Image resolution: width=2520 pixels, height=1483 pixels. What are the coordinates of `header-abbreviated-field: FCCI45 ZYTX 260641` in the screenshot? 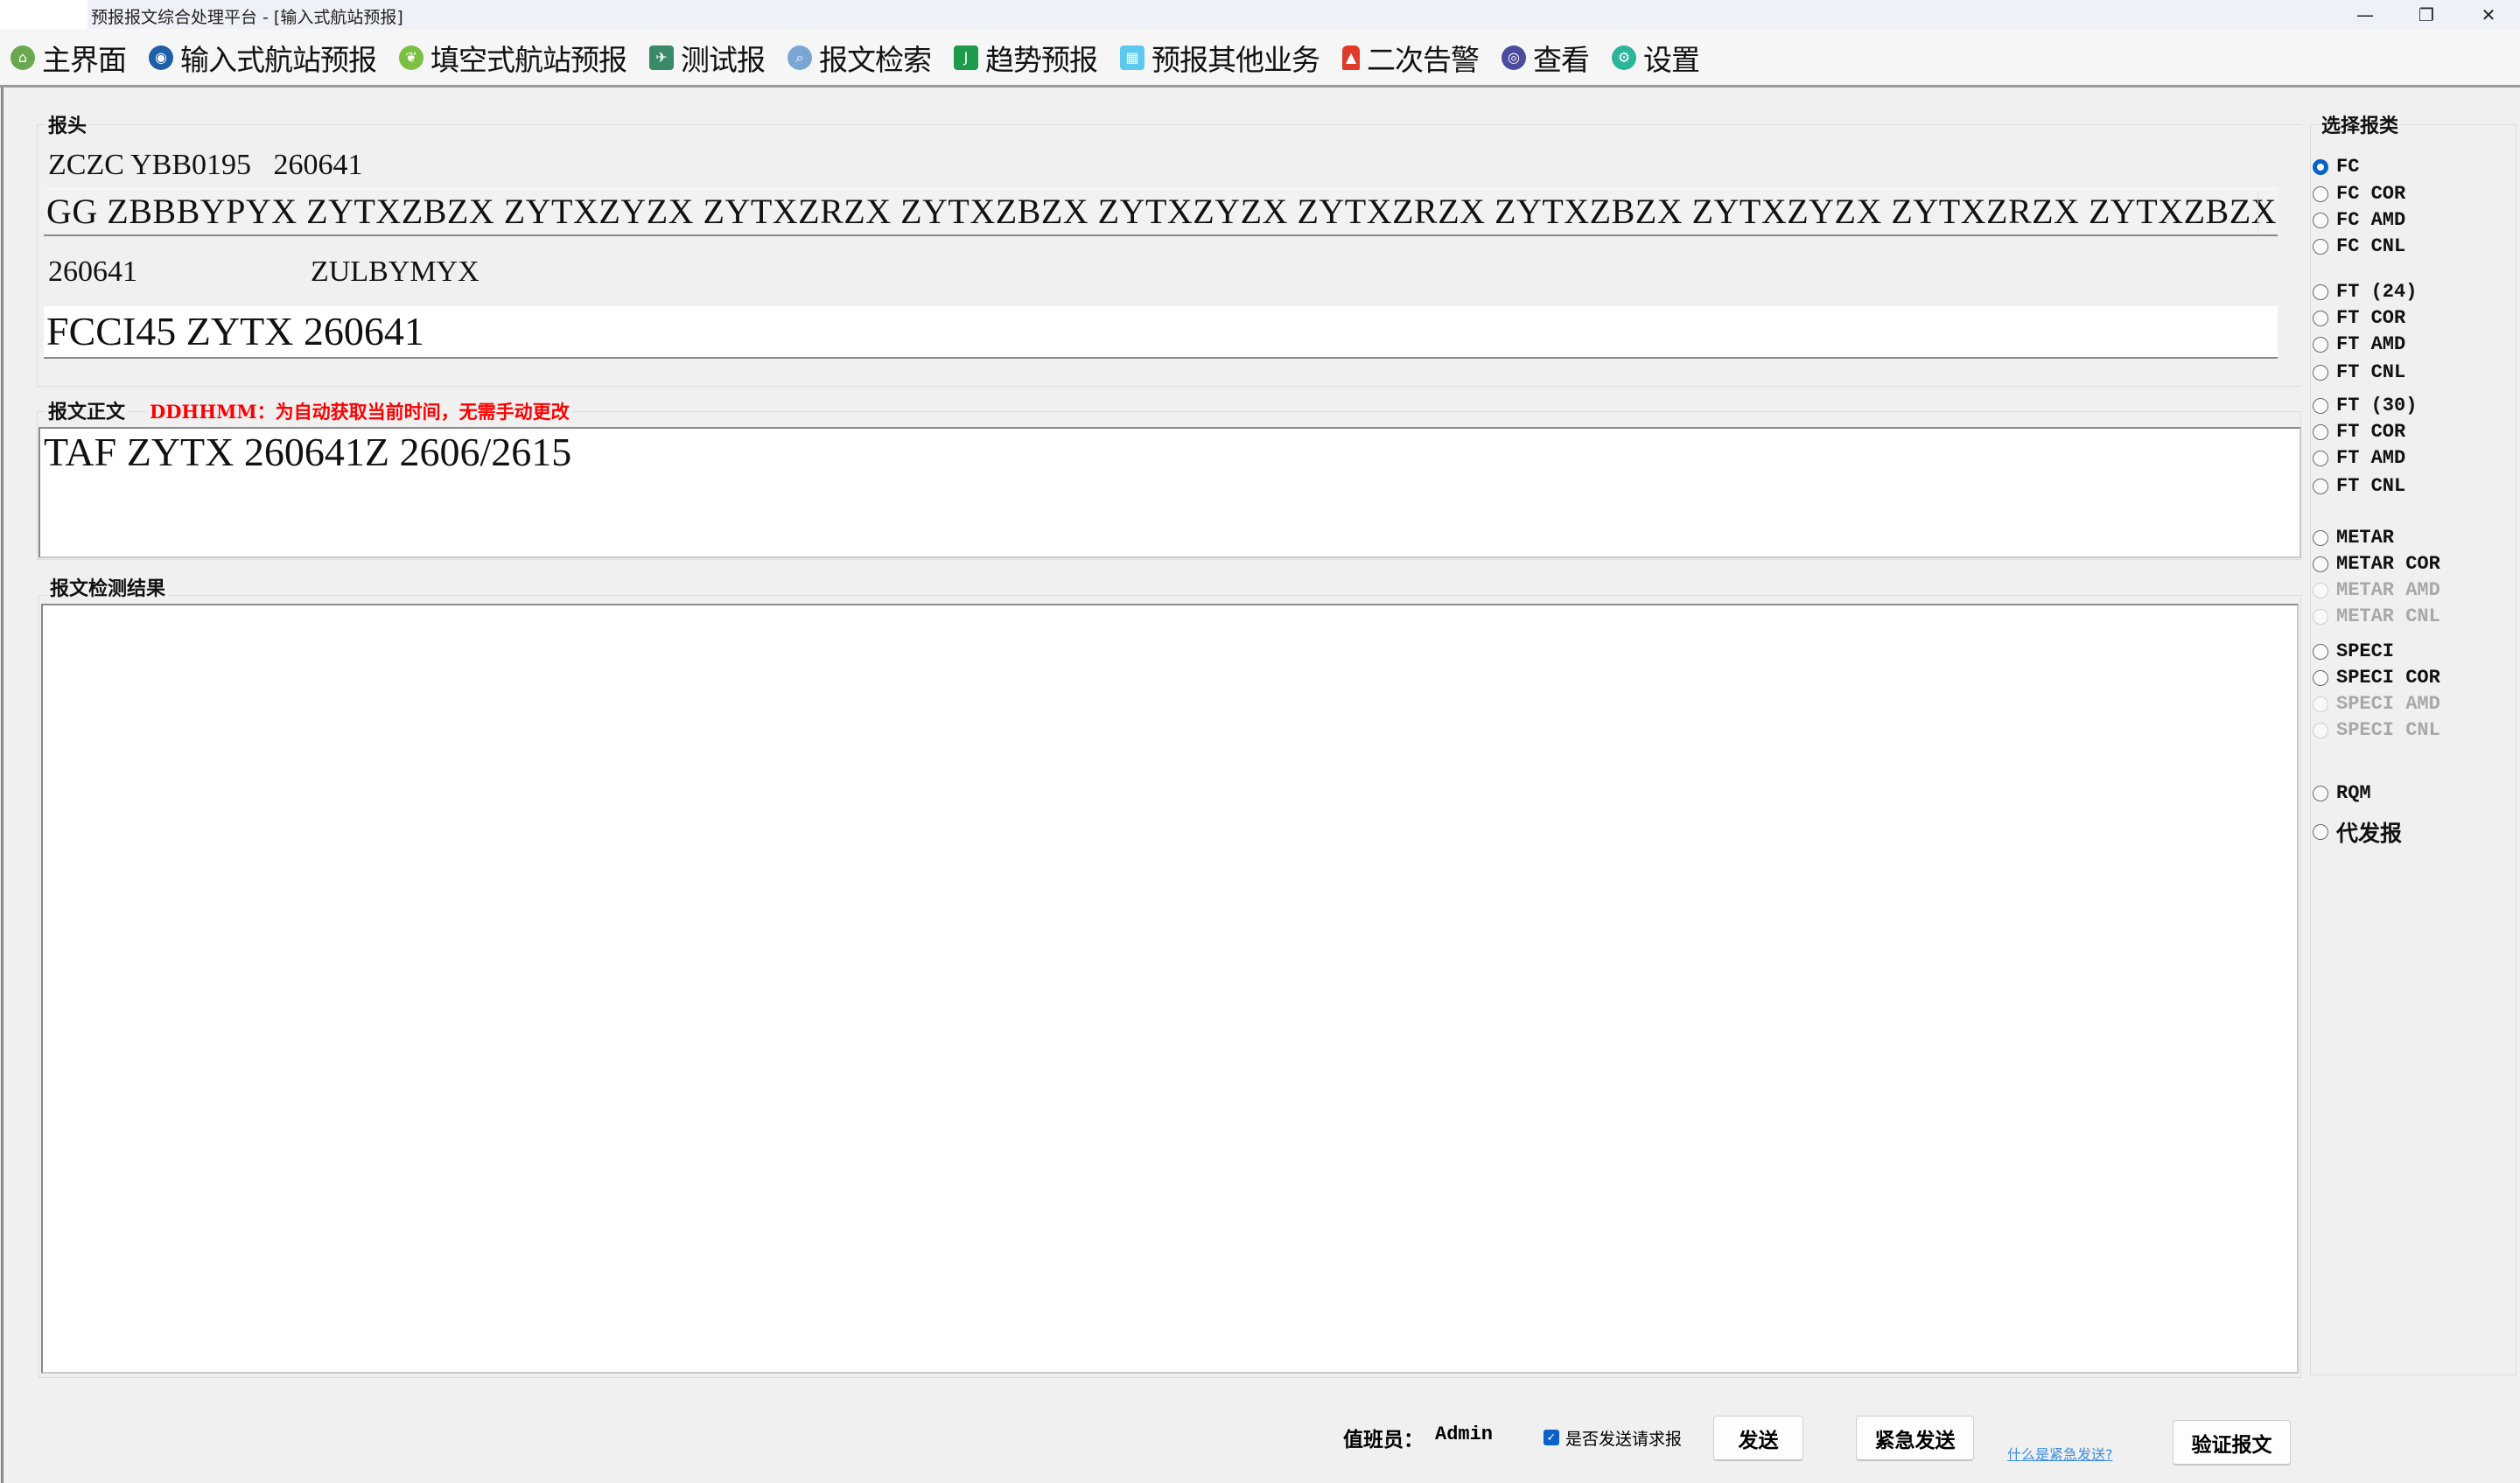 It's located at (1161, 332).